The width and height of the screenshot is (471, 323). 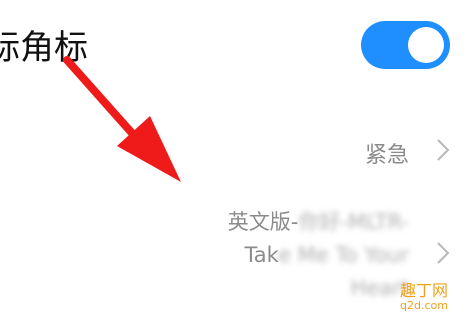 What do you see at coordinates (405, 45) in the screenshot?
I see `badge-toggle-switch` at bounding box center [405, 45].